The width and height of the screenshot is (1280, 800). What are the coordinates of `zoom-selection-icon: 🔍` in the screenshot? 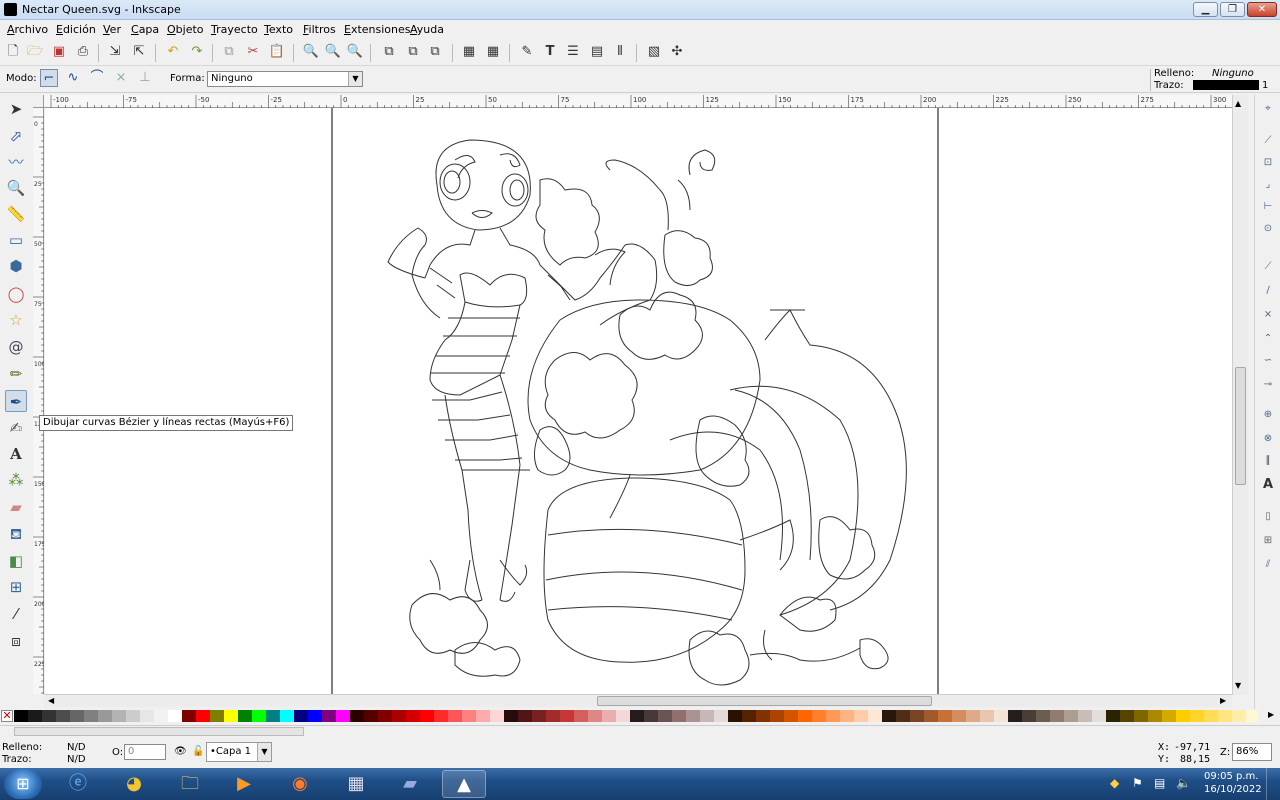 It's located at (311, 52).